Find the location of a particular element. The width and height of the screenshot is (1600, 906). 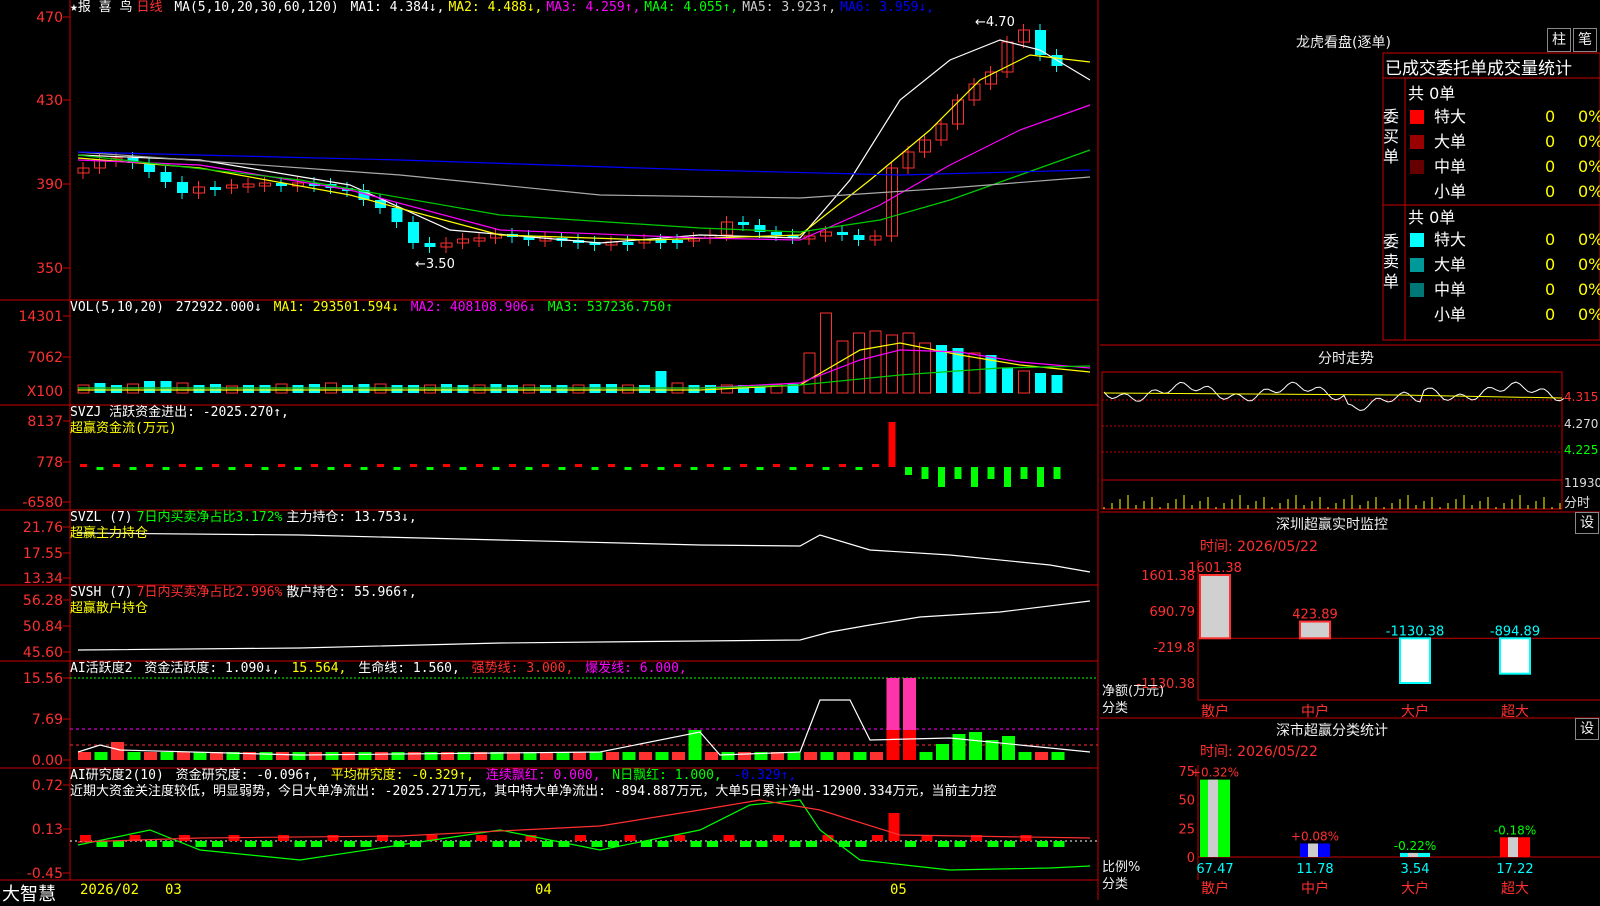

buy-name: 小单 is located at coordinates (1450, 191).